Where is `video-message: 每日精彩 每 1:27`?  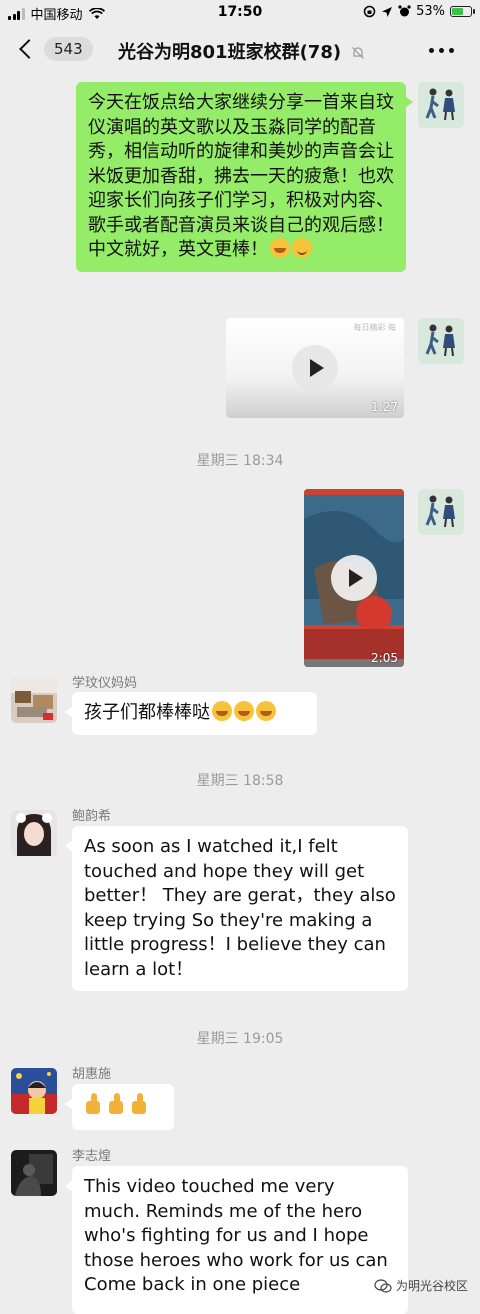
video-message: 每日精彩 每 1:27 is located at coordinates (315, 368).